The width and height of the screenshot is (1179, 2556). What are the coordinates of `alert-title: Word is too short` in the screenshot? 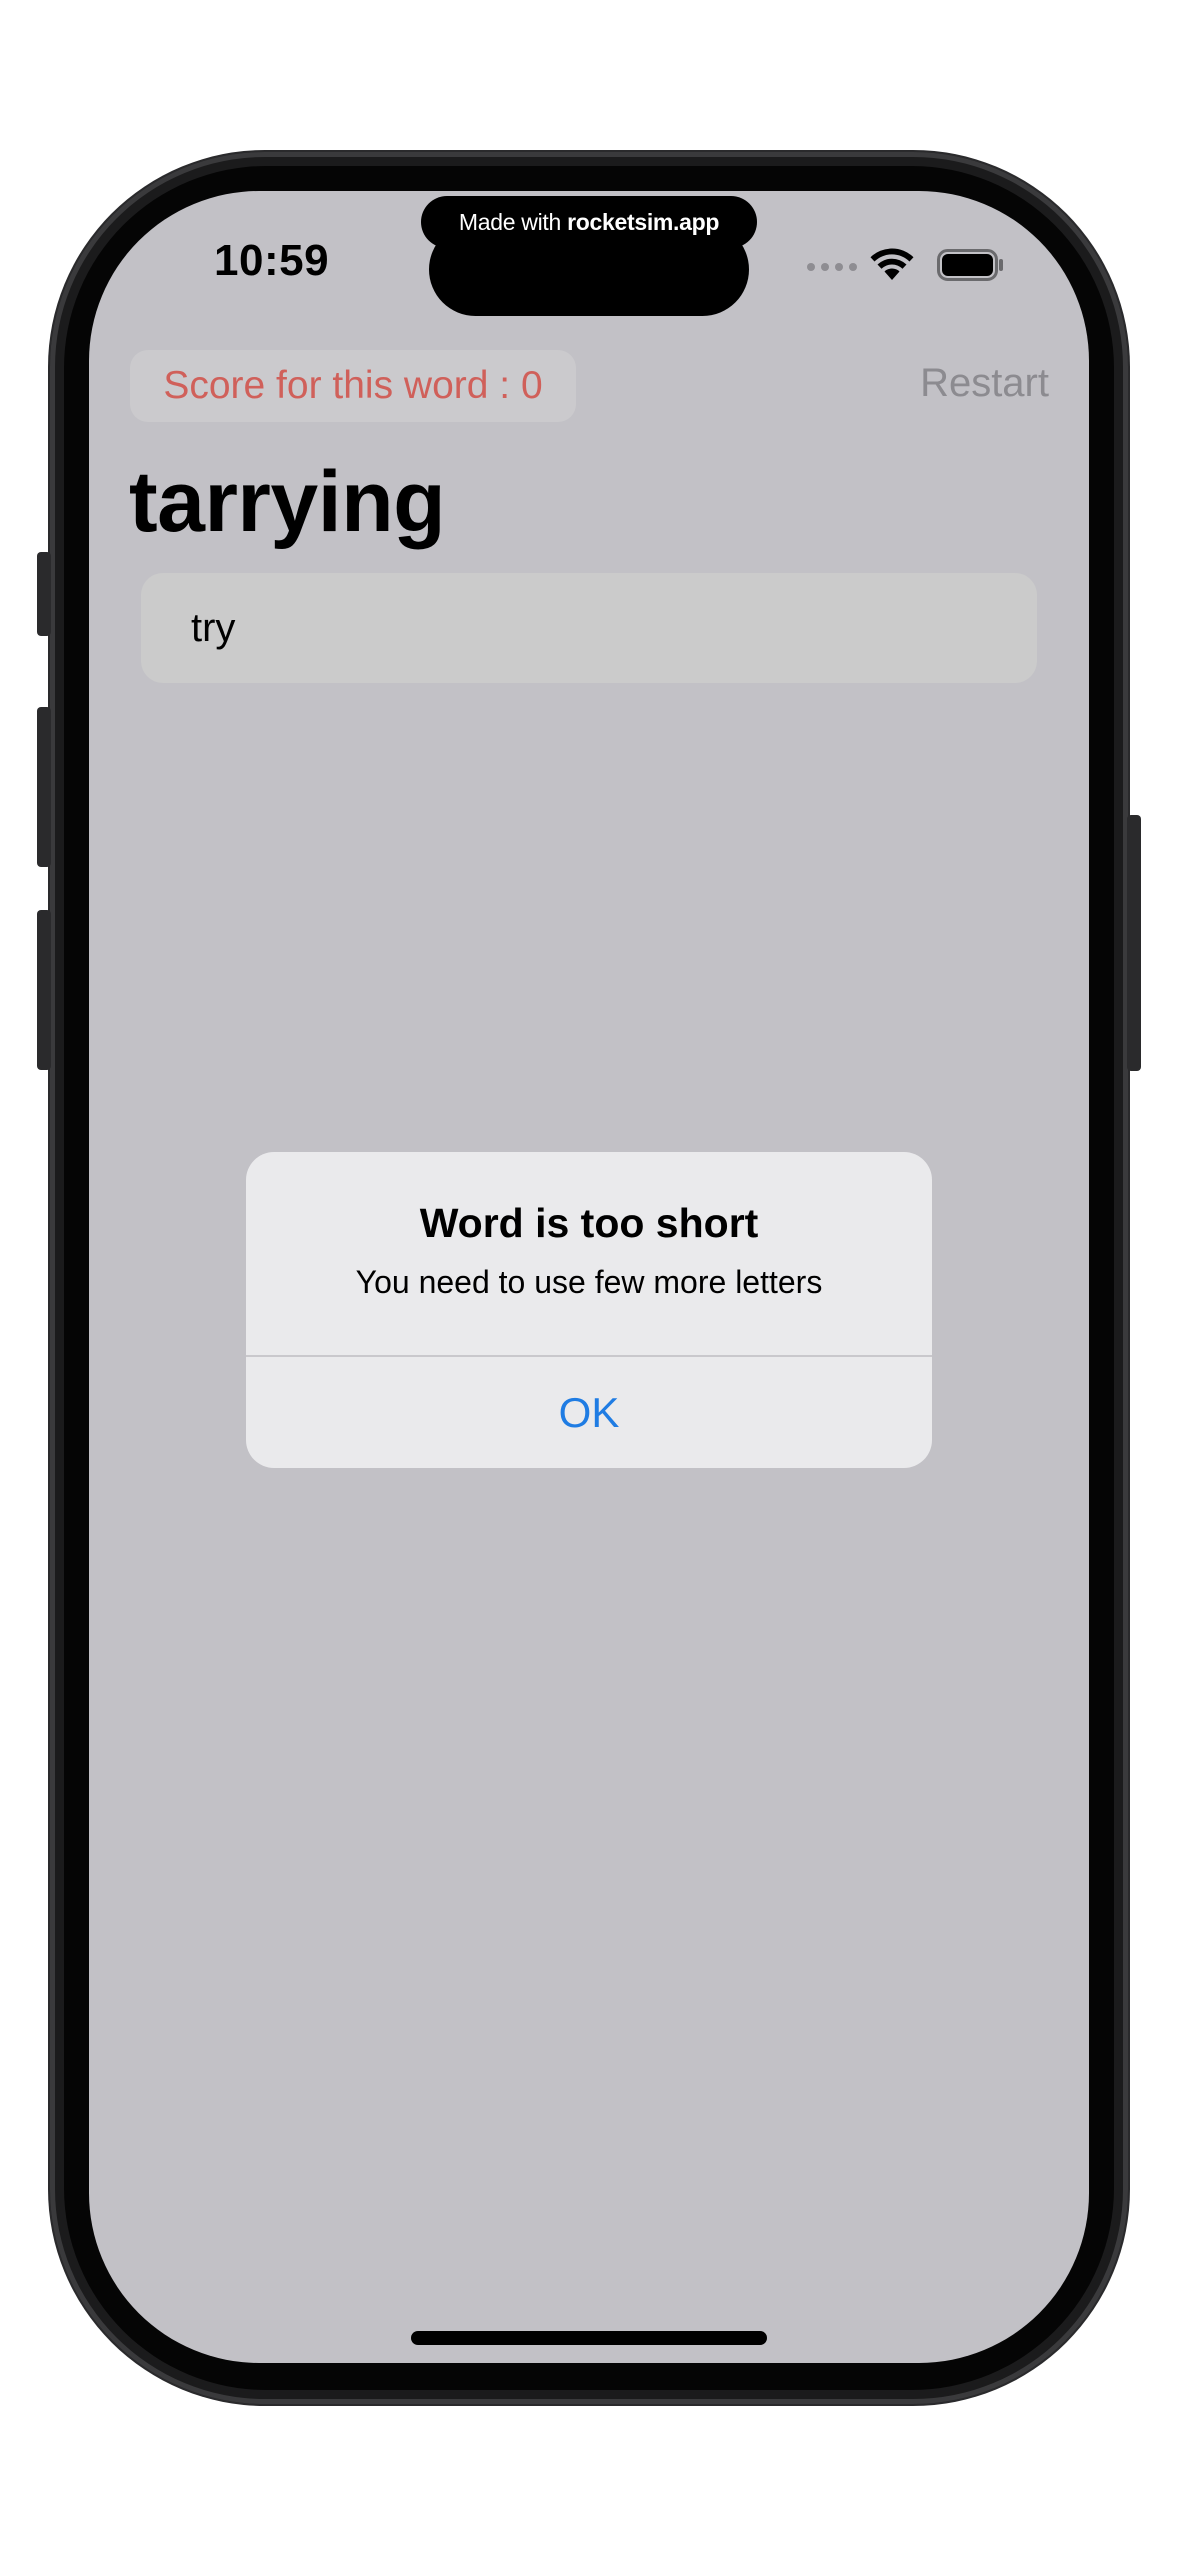 It's located at (589, 1223).